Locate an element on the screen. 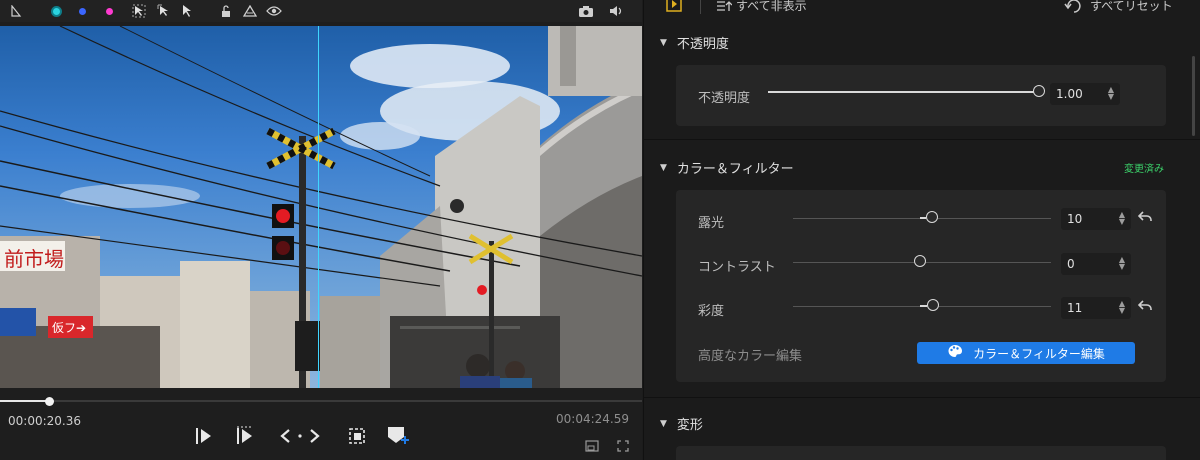  previous-frame-icon is located at coordinates (286, 436).